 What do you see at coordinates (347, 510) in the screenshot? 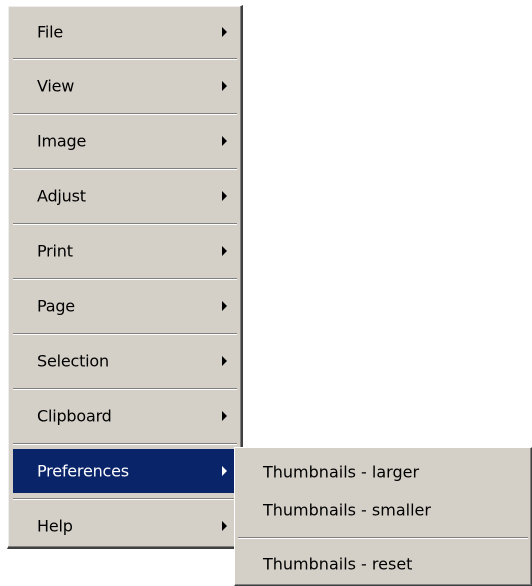
I see `submenu-item-label: Thumbnails - smaller` at bounding box center [347, 510].